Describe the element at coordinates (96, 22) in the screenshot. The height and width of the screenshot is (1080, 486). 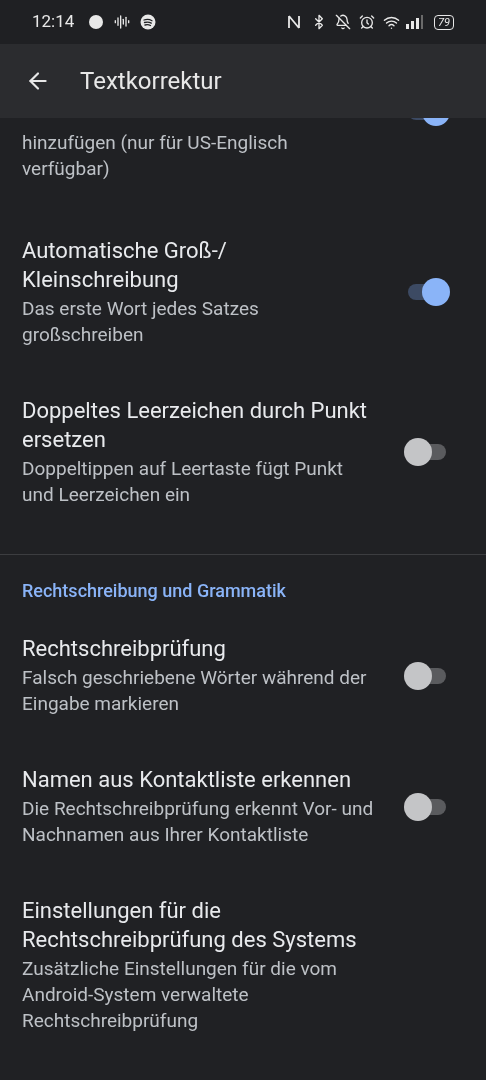
I see `circle-icon` at that location.